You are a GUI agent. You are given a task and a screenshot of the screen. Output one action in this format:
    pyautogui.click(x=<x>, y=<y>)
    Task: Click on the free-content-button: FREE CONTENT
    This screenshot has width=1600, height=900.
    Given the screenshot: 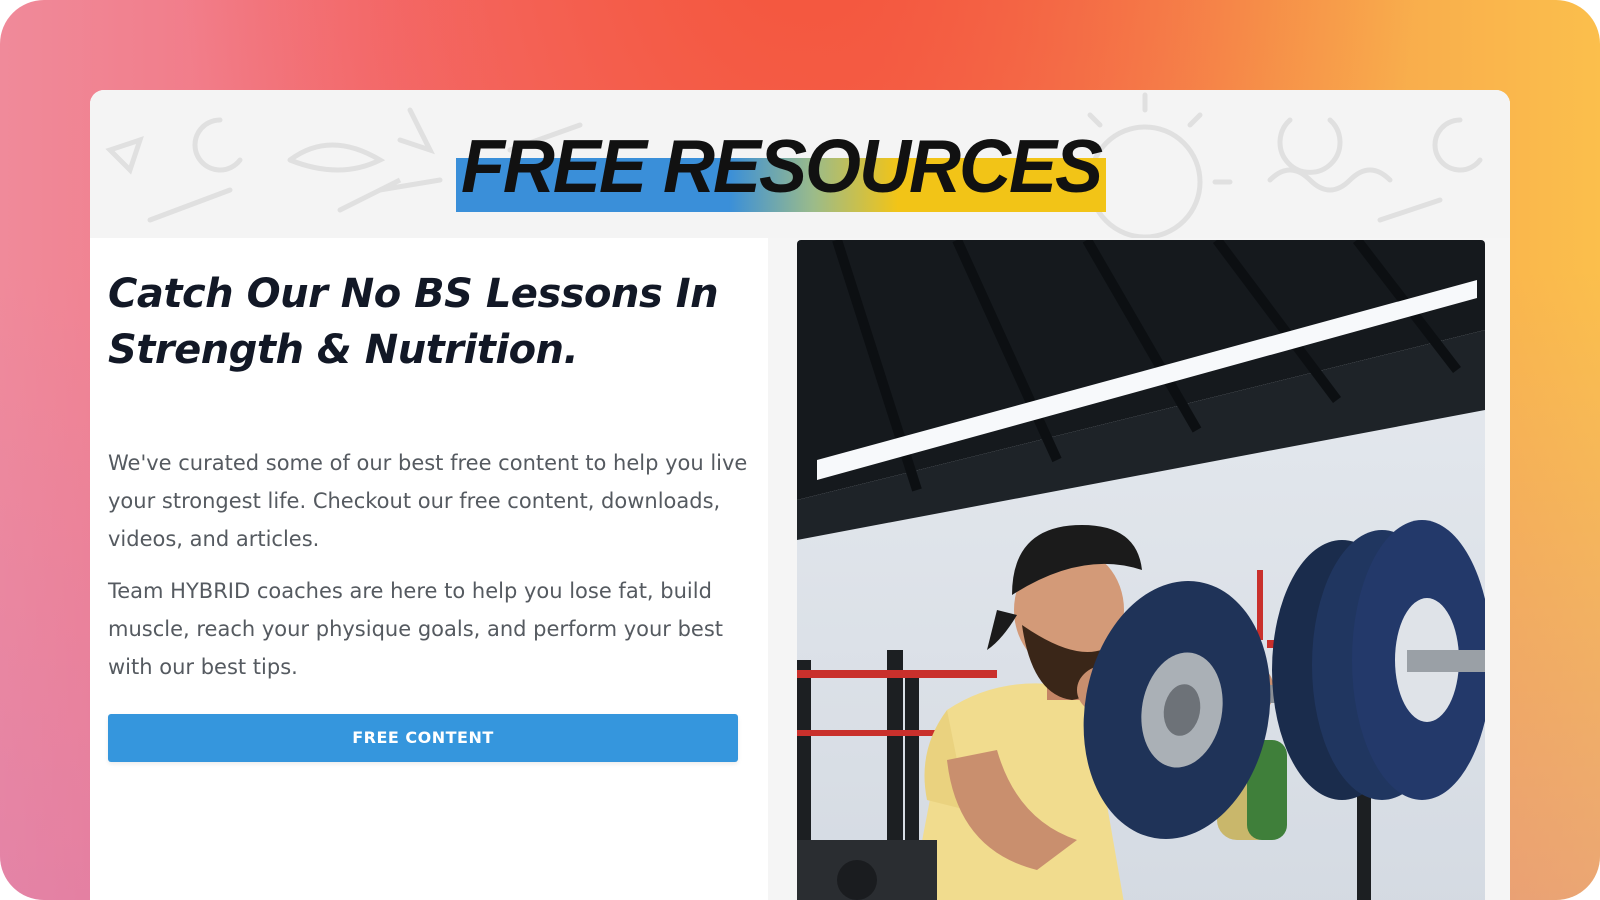 What is the action you would take?
    pyautogui.click(x=423, y=738)
    